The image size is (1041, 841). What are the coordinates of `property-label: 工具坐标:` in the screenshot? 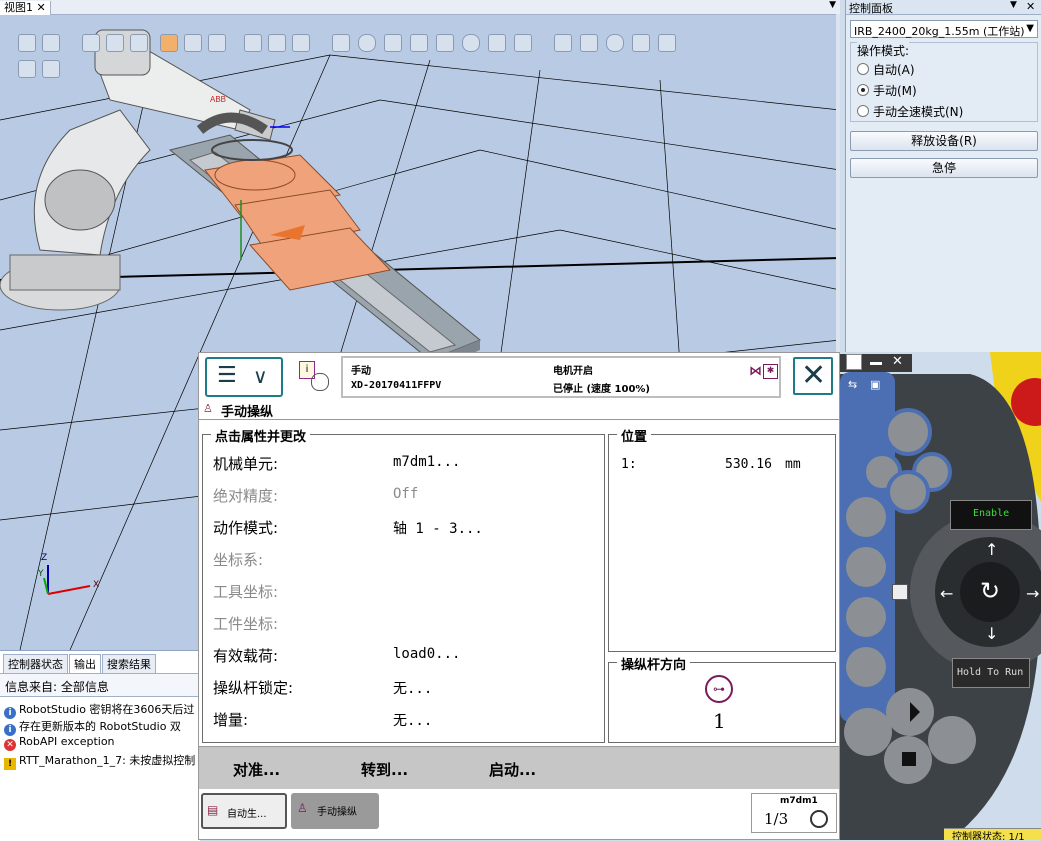 It's located at (246, 592).